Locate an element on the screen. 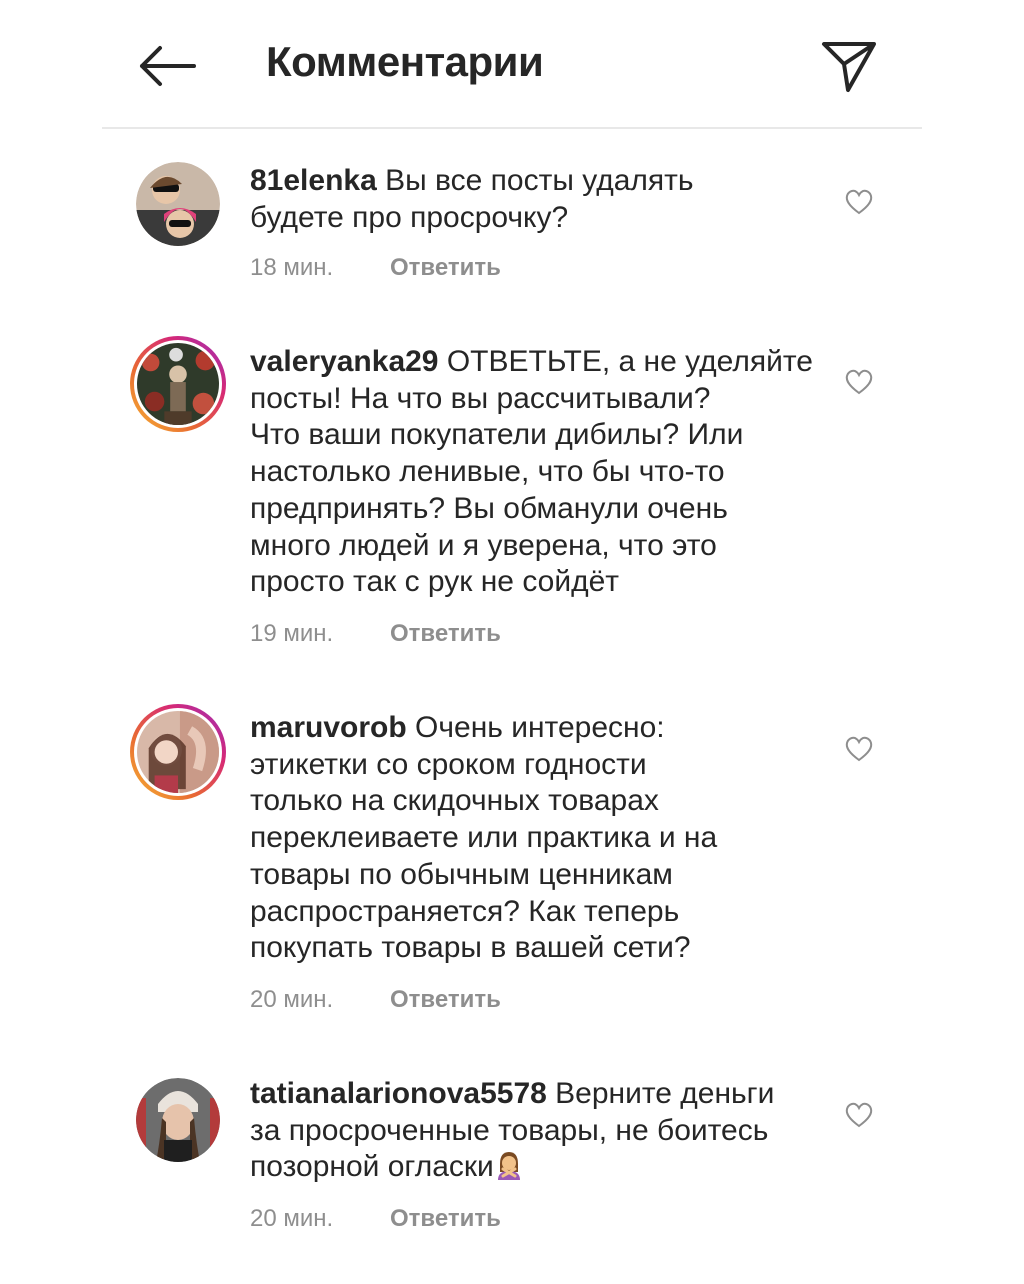 The width and height of the screenshot is (1024, 1284). comment-username: tatianalarionova5578 is located at coordinates (398, 1093).